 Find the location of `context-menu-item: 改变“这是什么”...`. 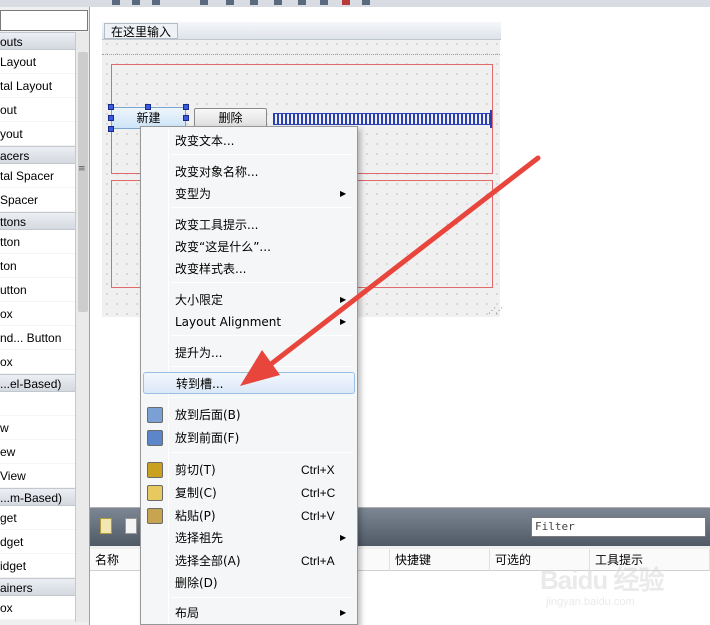

context-menu-item: 改变“这是什么”... is located at coordinates (249, 247).